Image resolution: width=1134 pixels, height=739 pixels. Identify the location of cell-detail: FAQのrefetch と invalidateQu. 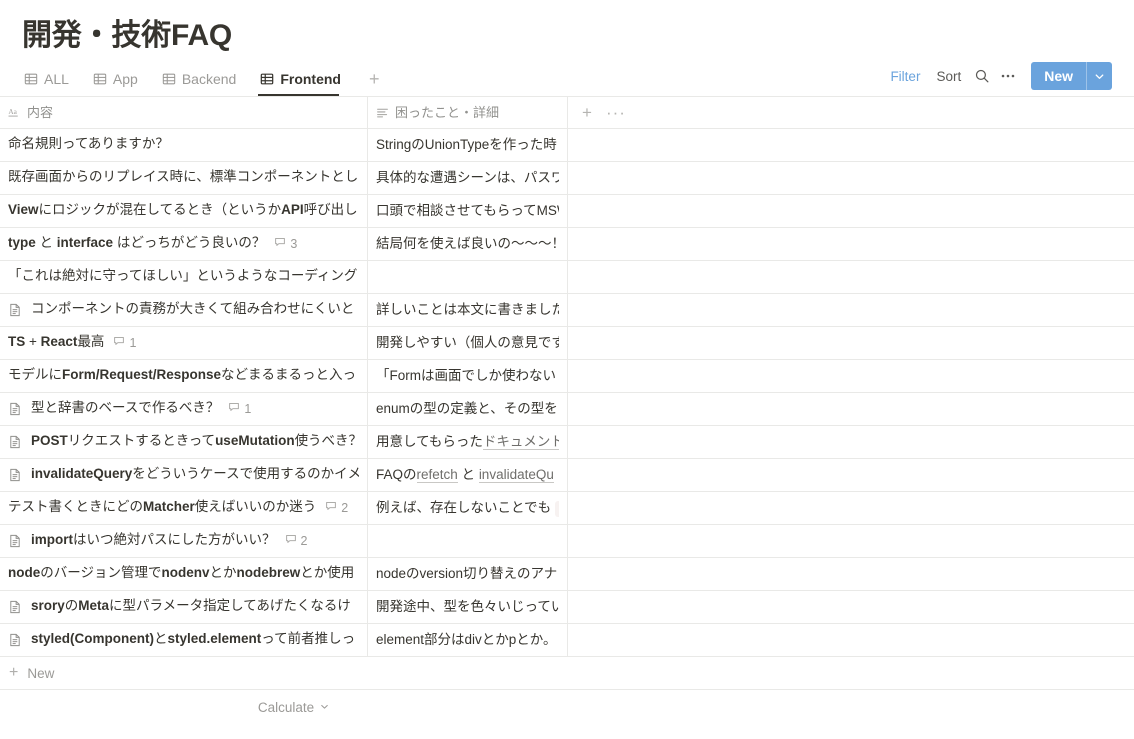
(468, 475).